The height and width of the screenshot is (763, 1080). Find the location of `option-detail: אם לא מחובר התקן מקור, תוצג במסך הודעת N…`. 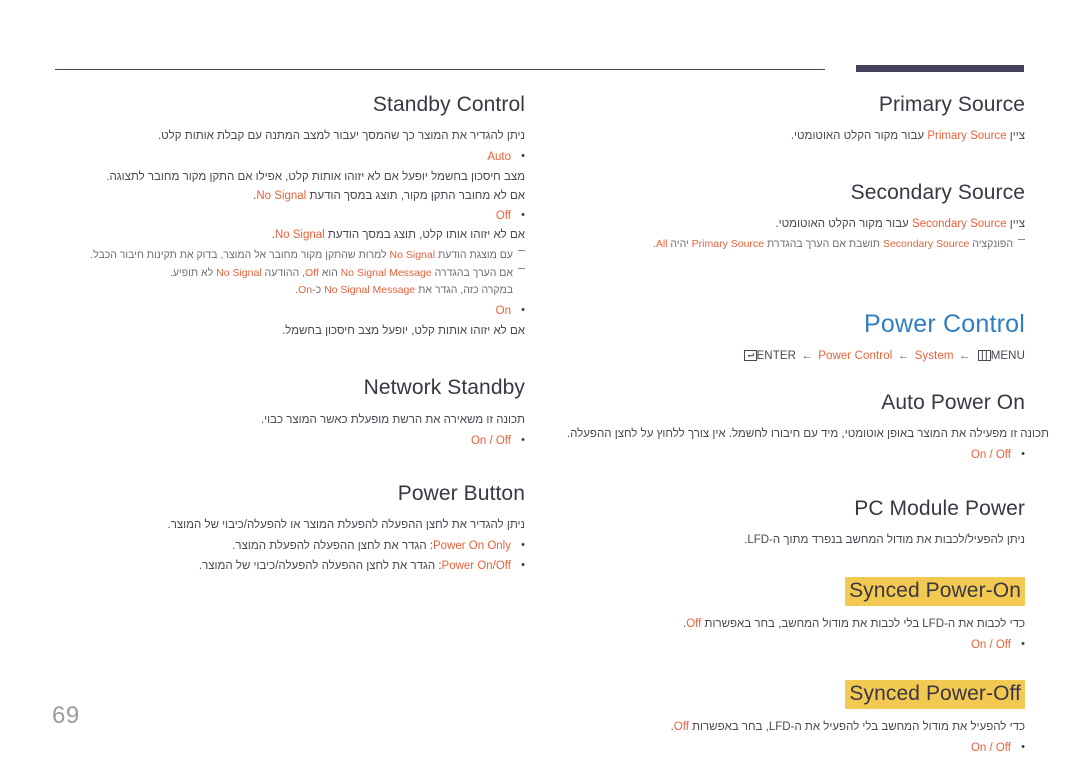

option-detail: אם לא מחובר התקן מקור, תוצג במסך הודעת N… is located at coordinates (389, 196).